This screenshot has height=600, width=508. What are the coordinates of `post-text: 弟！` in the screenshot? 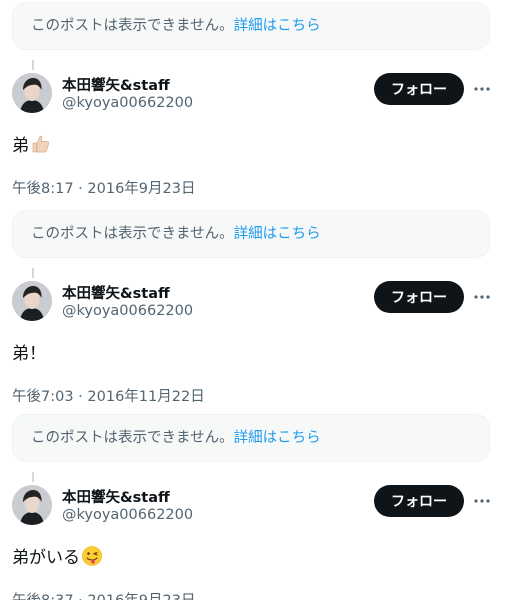 It's located at (29, 354).